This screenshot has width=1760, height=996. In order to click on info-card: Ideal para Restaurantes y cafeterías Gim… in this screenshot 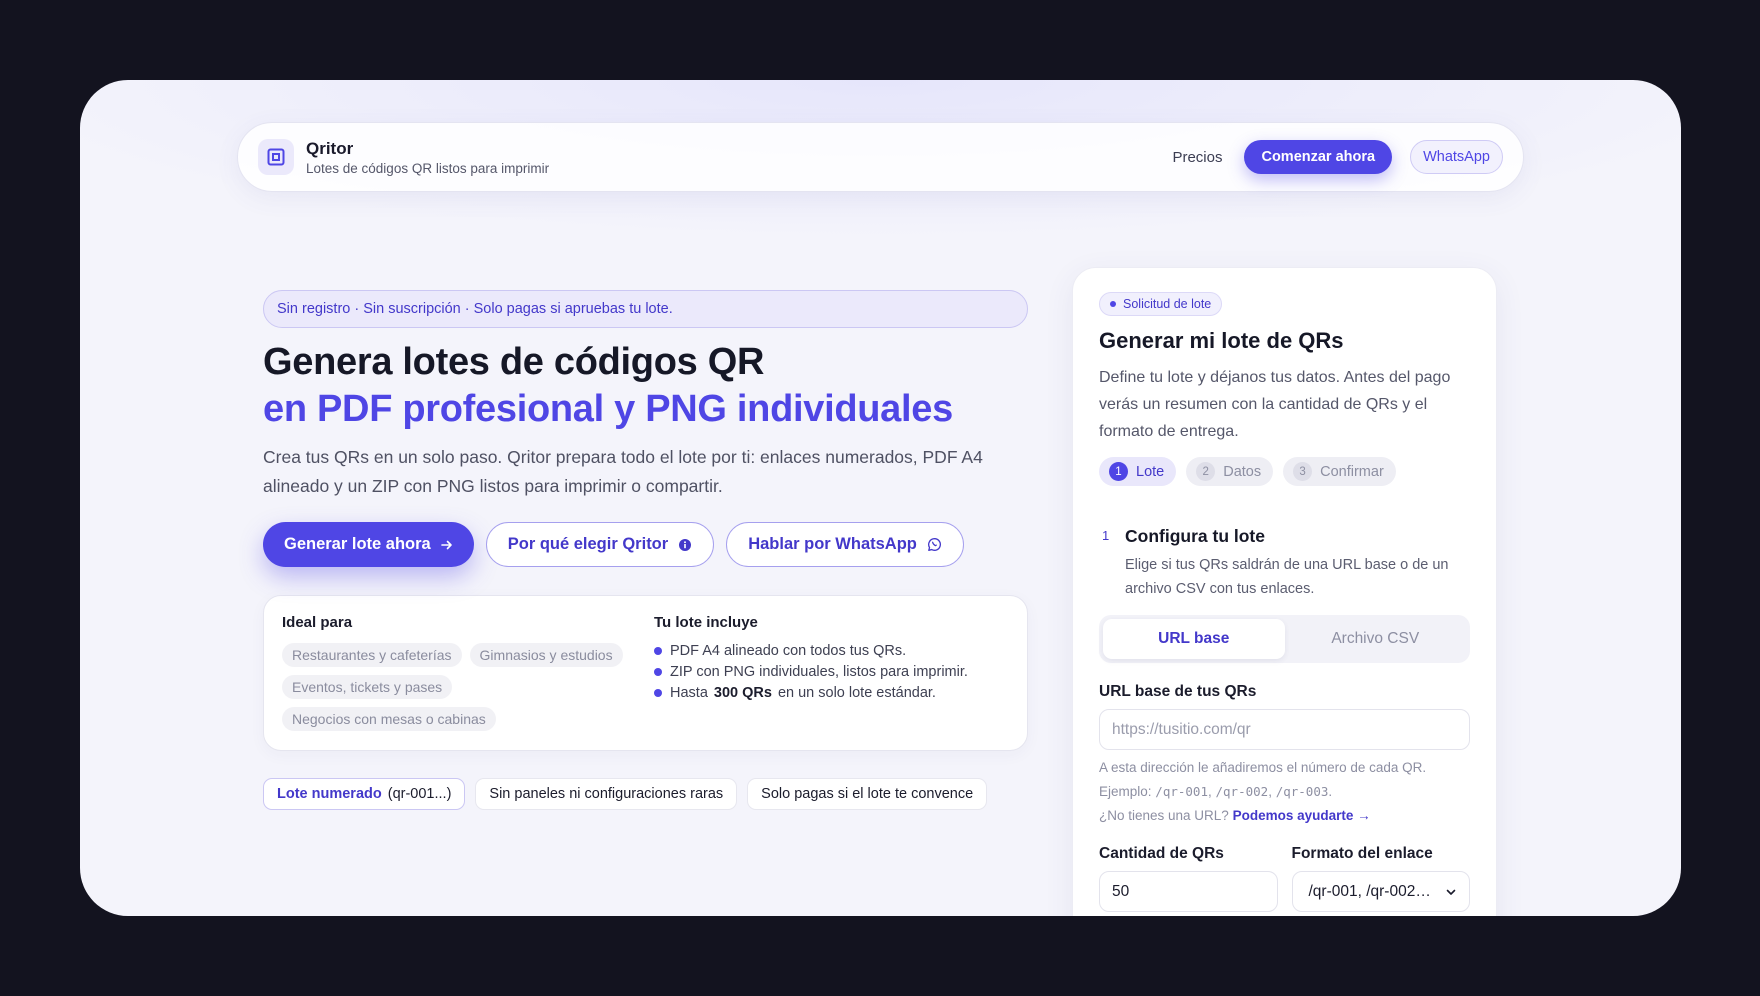, I will do `click(645, 673)`.